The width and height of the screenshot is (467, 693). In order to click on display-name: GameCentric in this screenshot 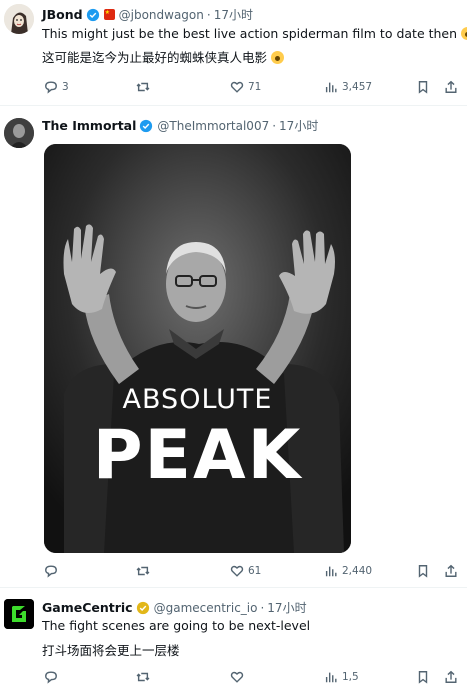, I will do `click(87, 607)`.